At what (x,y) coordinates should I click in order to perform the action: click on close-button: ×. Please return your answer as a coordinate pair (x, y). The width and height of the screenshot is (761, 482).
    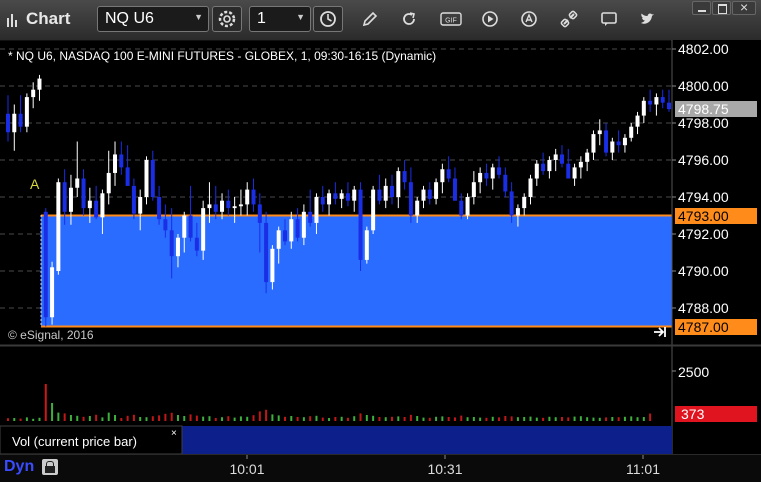
    Looking at the image, I should click on (744, 7).